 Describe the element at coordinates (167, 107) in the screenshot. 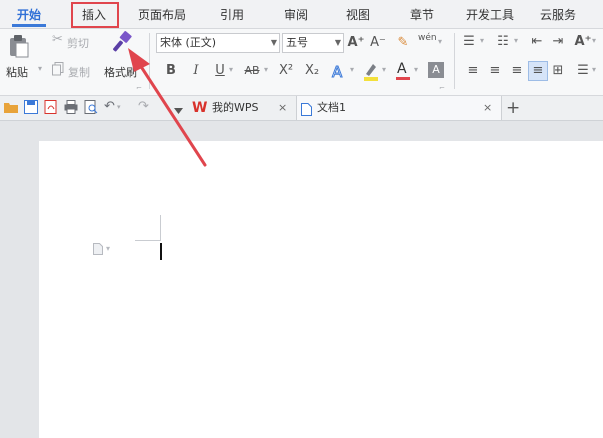

I see `annotation-arrow-icon` at that location.